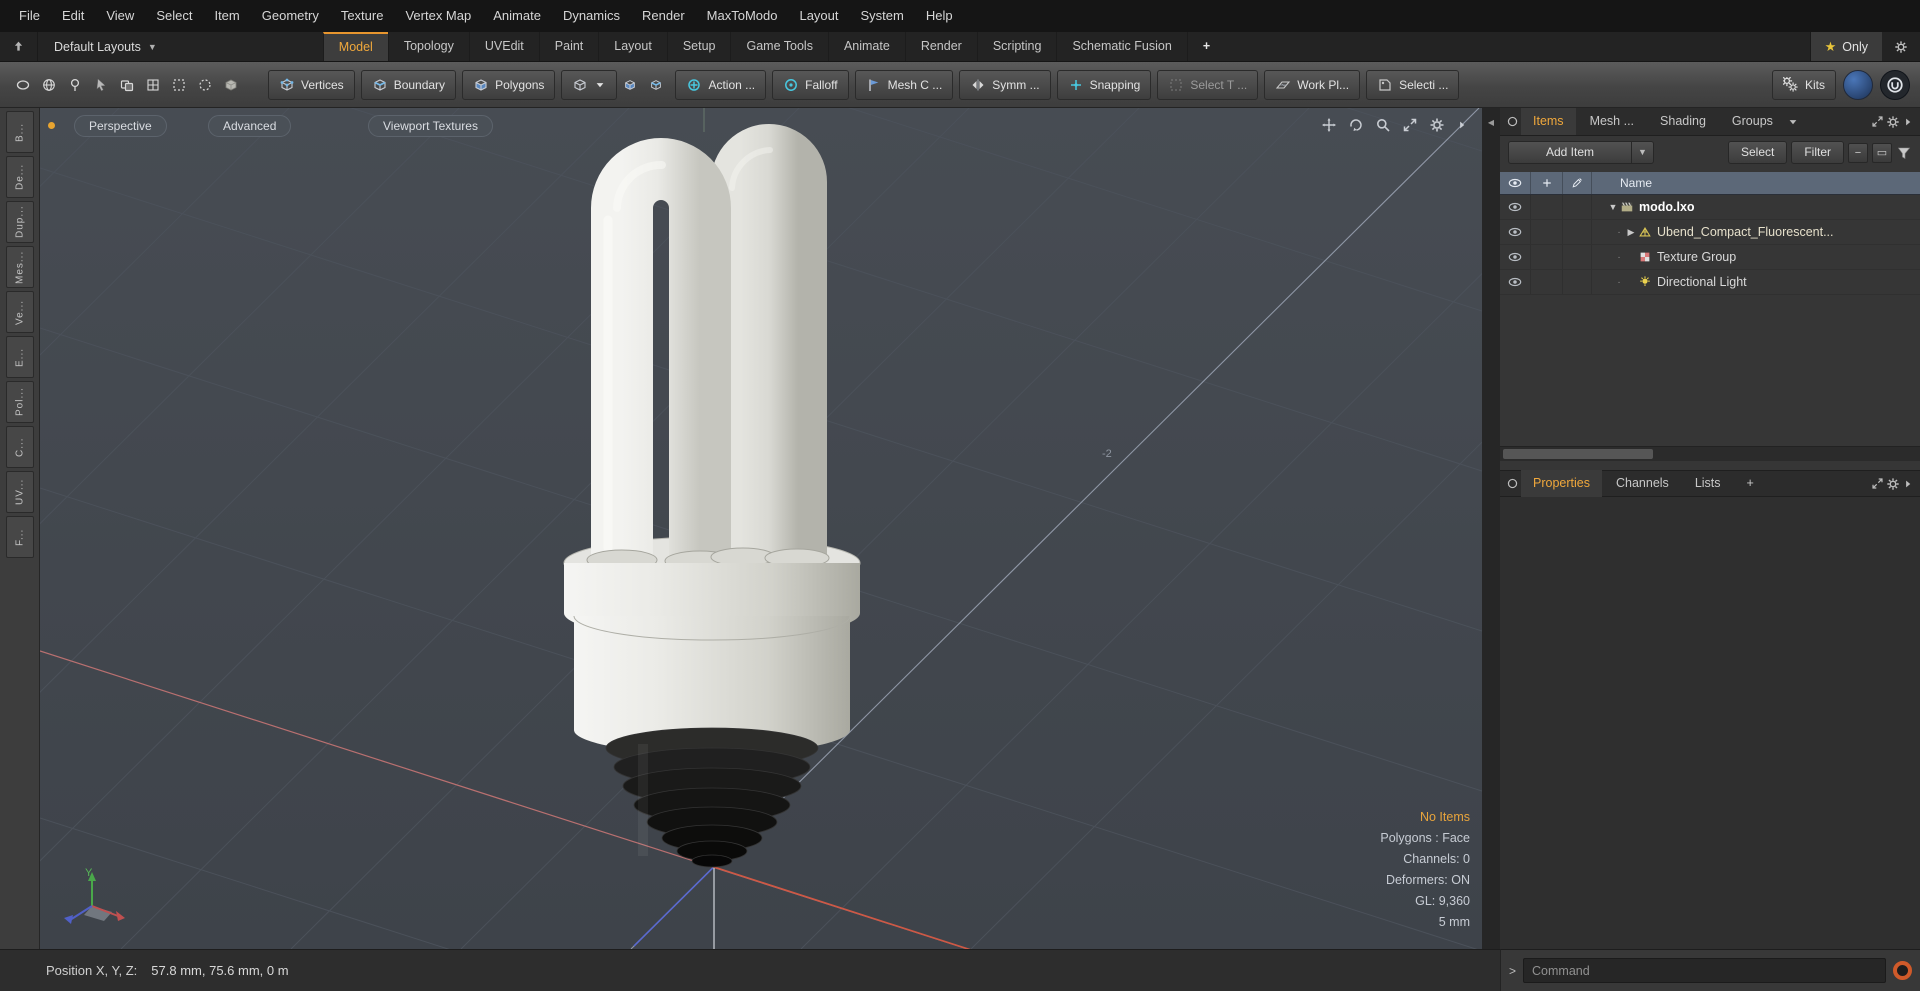  I want to click on filter-button: Filter, so click(1817, 152).